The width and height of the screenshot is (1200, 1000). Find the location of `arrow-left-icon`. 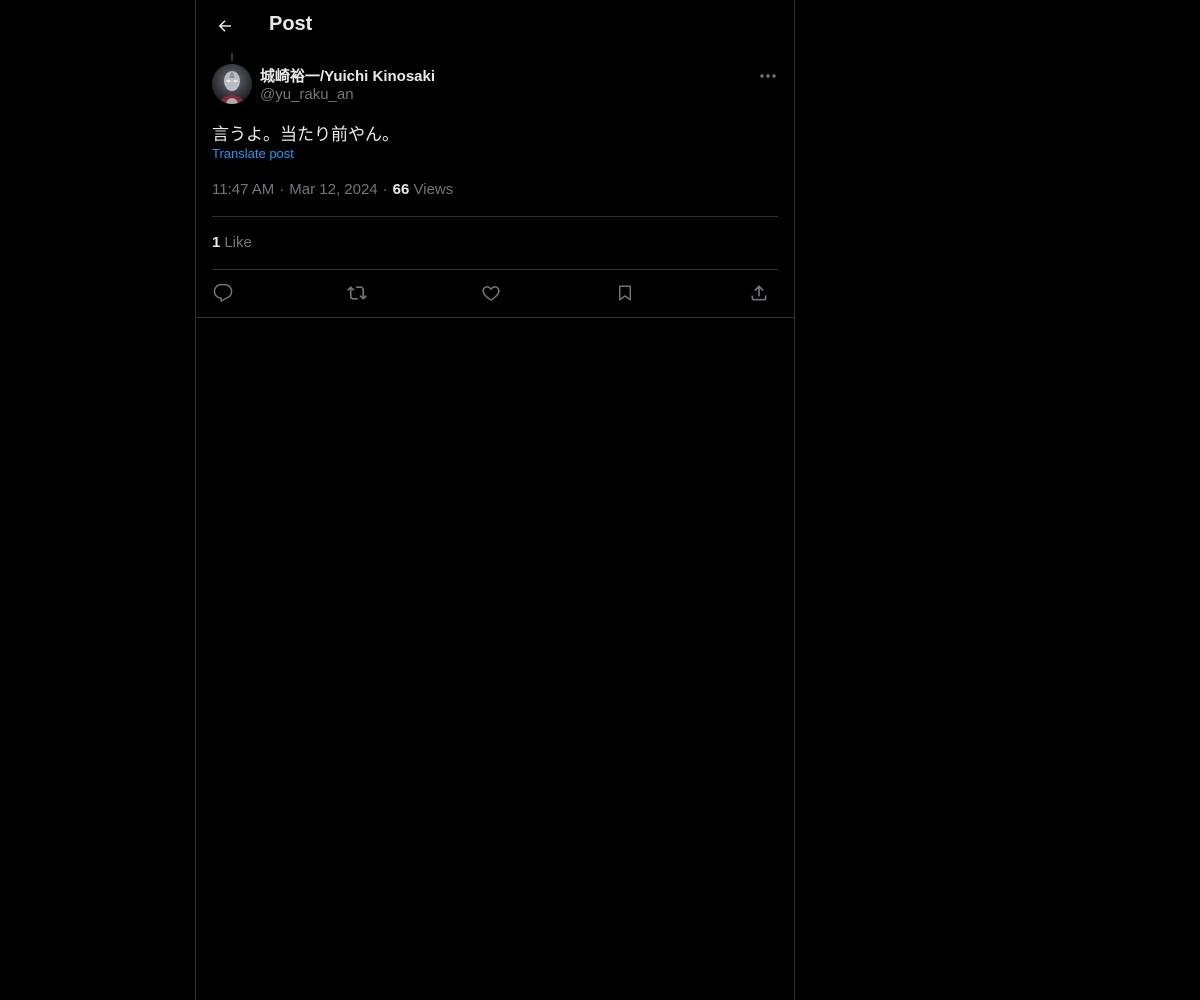

arrow-left-icon is located at coordinates (224, 26).